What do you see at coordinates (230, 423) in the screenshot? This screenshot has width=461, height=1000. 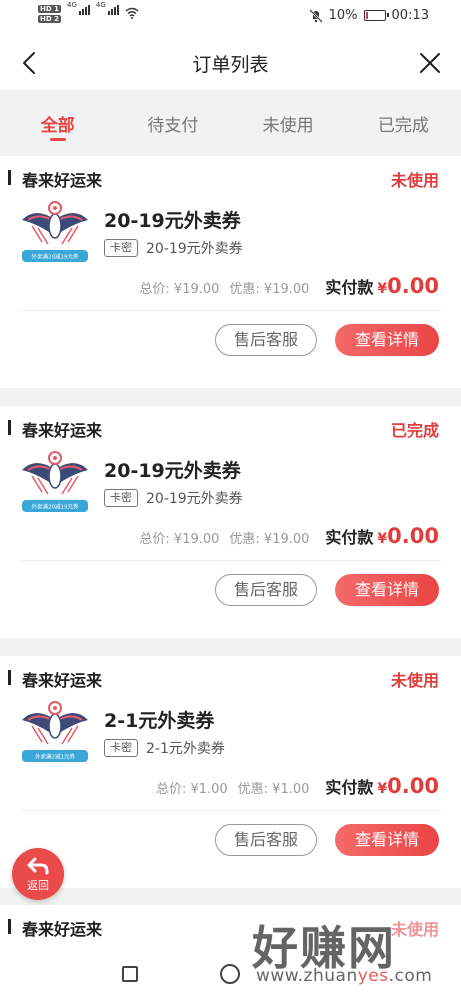 I see `order-card-header: 春来好运来 已完成` at bounding box center [230, 423].